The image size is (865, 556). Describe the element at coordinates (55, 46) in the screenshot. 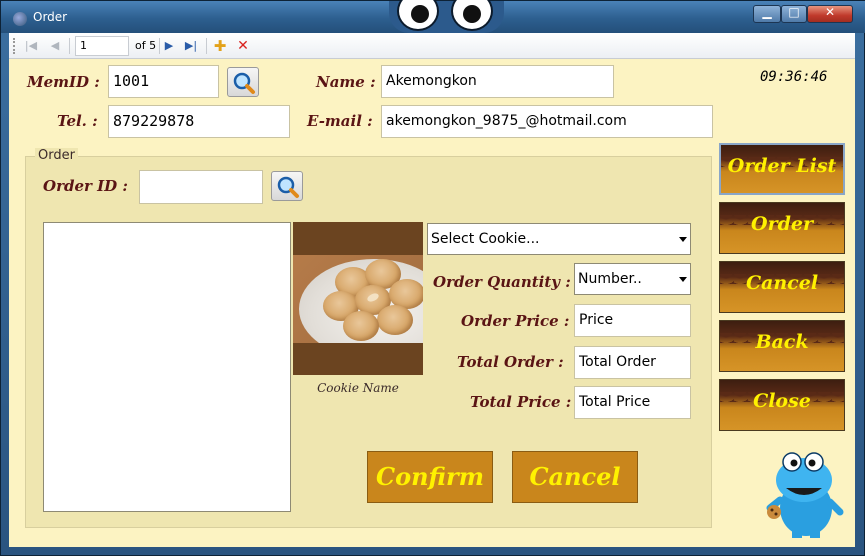

I see `prev-record-icon: ◀` at that location.